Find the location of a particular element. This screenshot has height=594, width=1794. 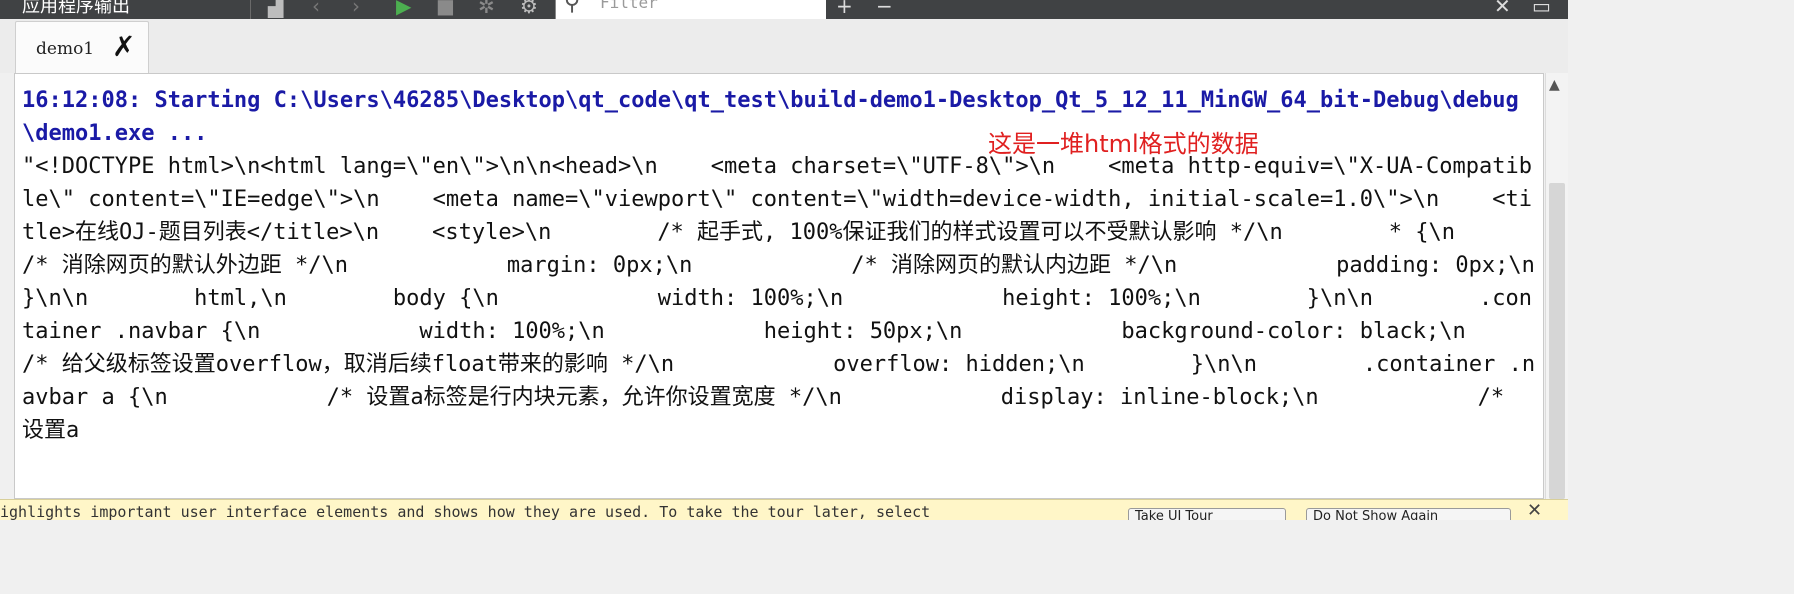

output-pane-toolbar: 应用程序输出 ▟ ‹ › ▶ ■ ✲ ⚙ ⚲ Filter + − ✕ ▭ is located at coordinates (784, 9).